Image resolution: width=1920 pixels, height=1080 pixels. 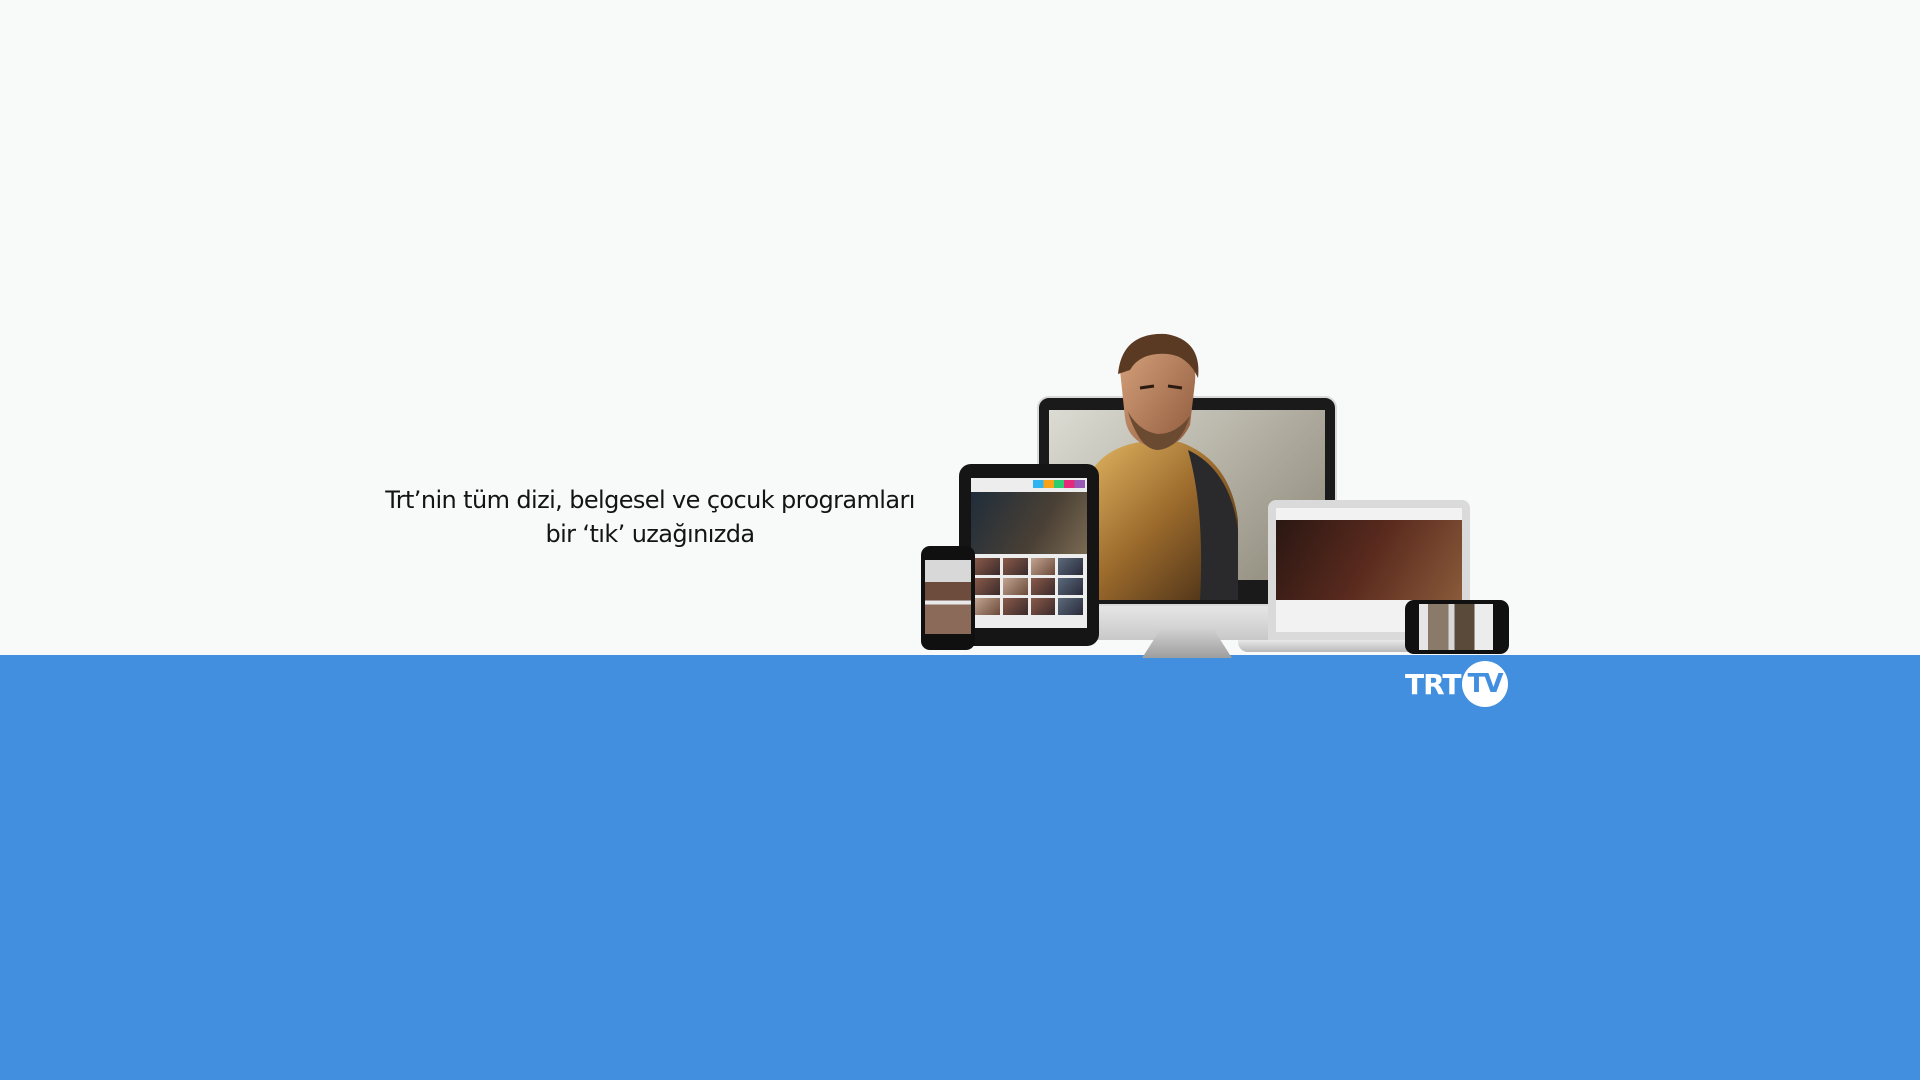 I want to click on tablet-menu-bar, so click(x=1059, y=484).